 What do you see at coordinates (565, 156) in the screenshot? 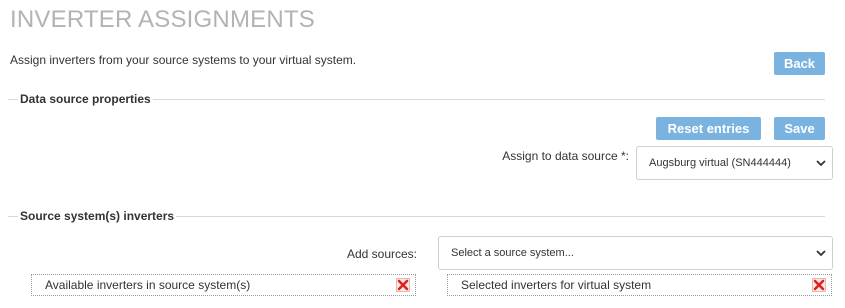
I see `assign-data-source-label: Assign to data source *:` at bounding box center [565, 156].